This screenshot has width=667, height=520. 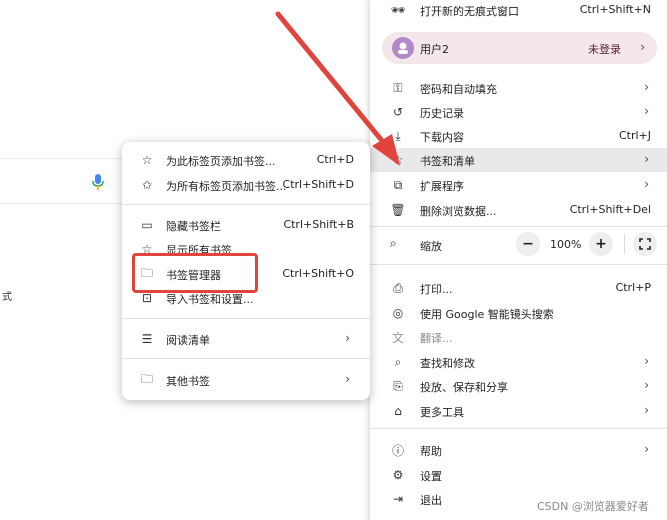 I want to click on zoom-separator, so click(x=624, y=244).